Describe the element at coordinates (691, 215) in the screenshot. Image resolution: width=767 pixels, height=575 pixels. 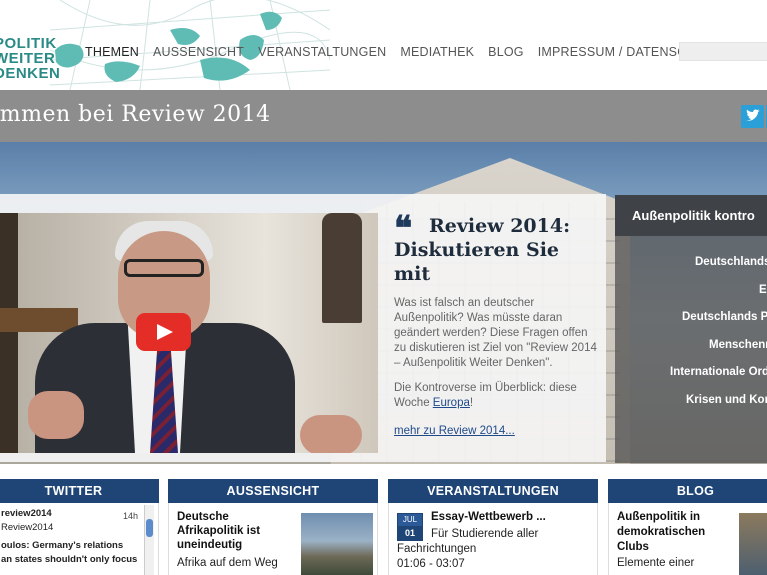
I see `topic-sidebar-heading: Außenpolitik kontro` at that location.